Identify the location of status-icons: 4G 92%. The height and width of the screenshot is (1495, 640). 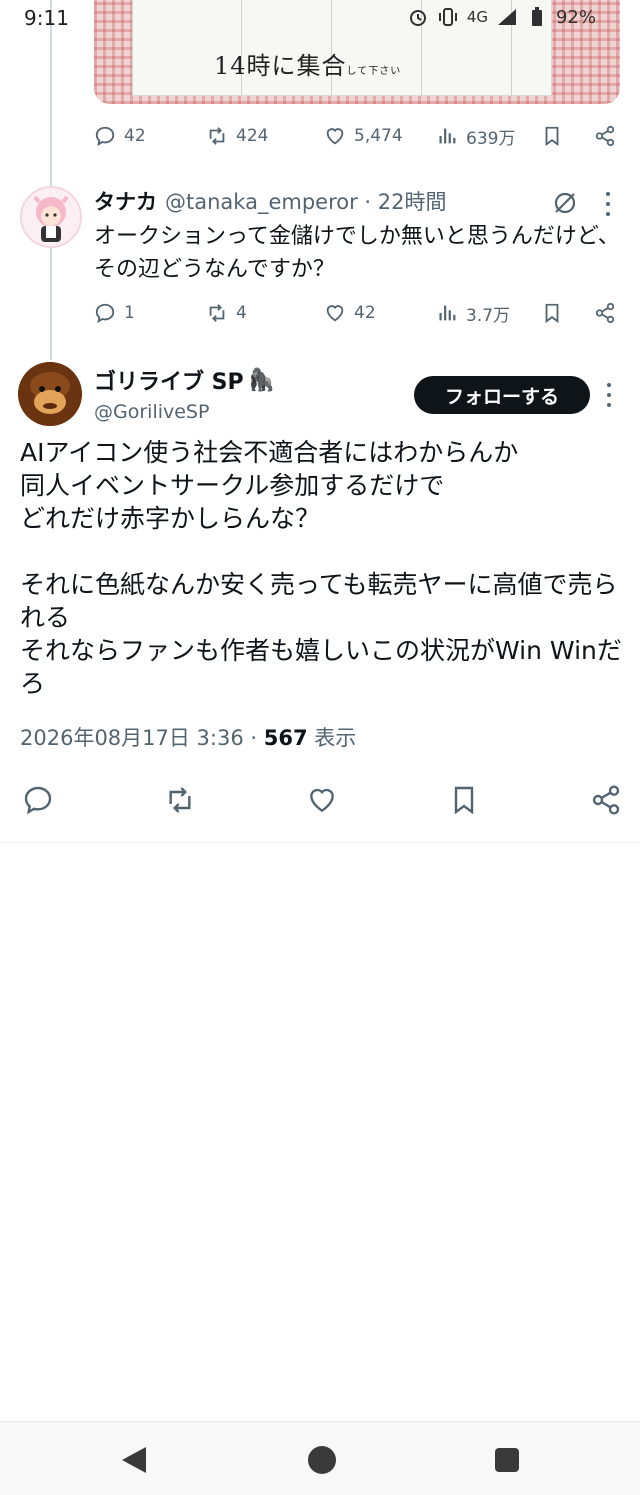
(501, 17).